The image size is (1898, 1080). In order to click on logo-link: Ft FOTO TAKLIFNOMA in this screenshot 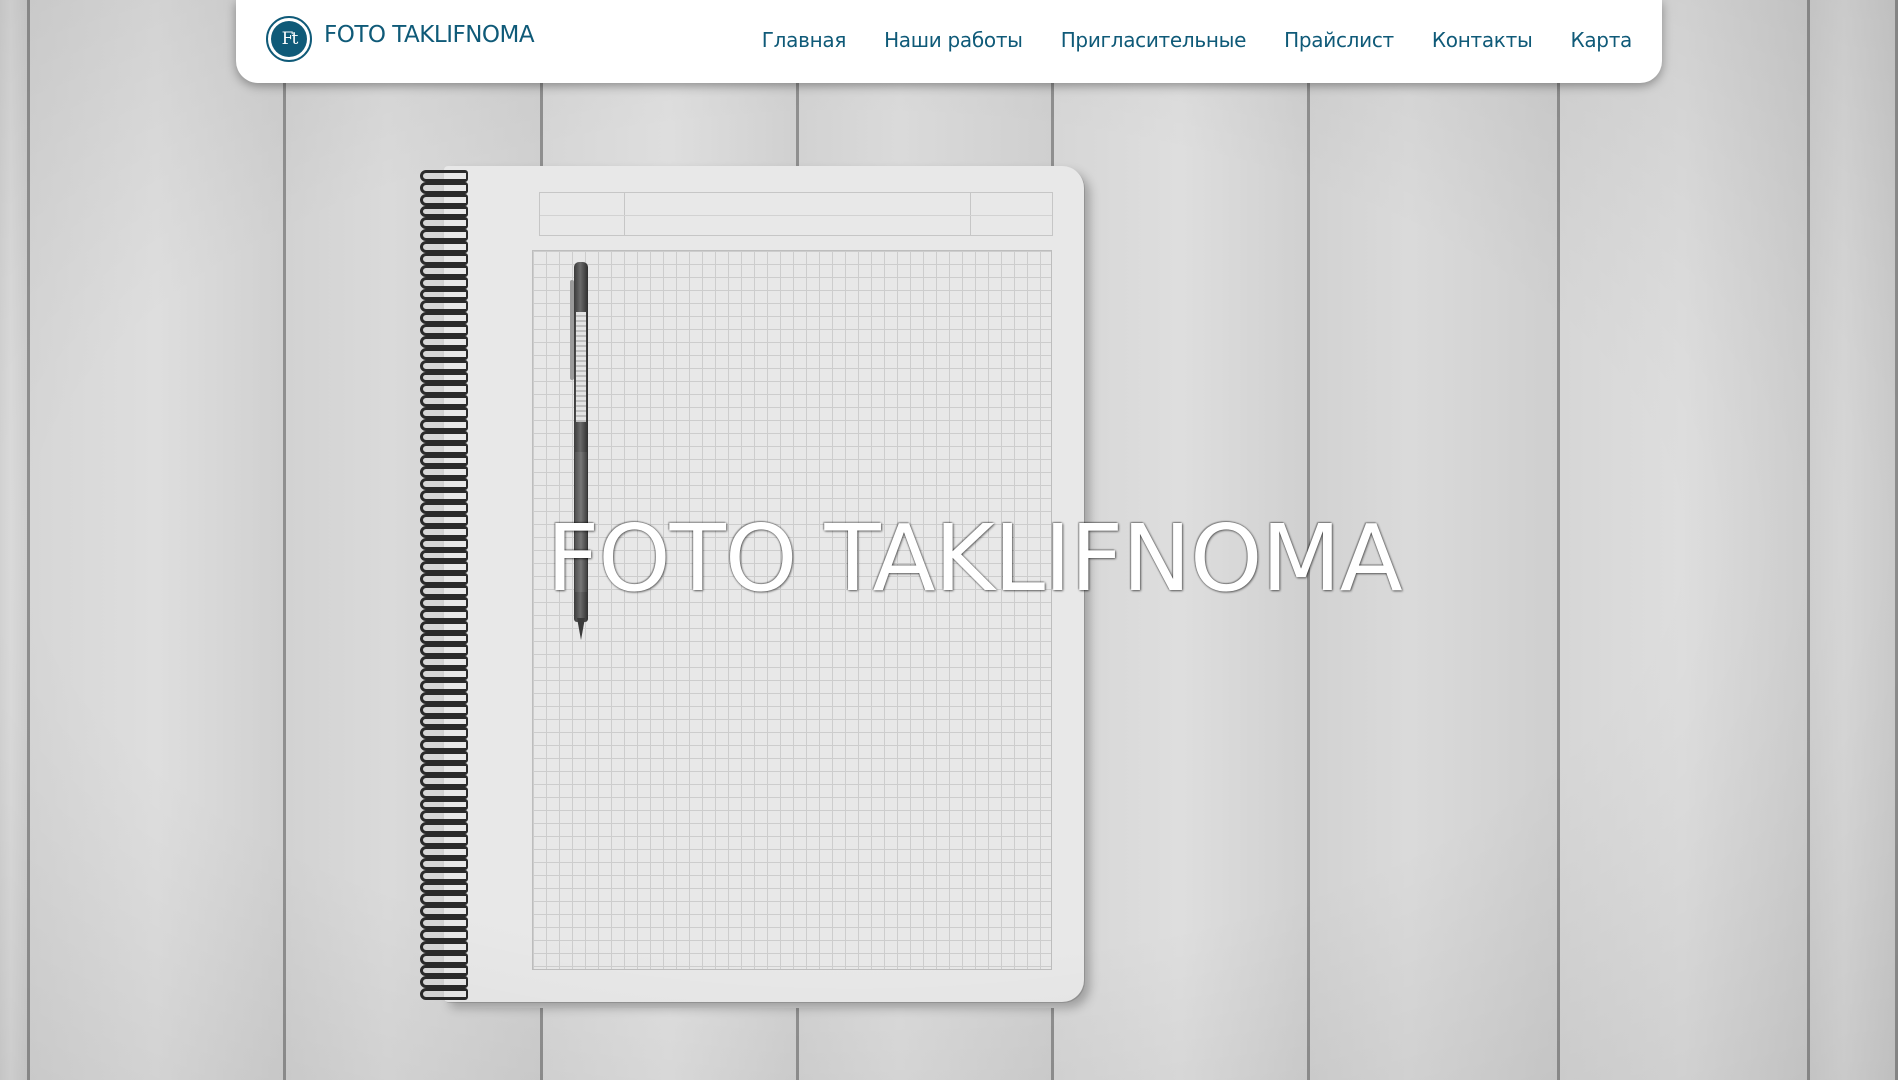, I will do `click(400, 39)`.